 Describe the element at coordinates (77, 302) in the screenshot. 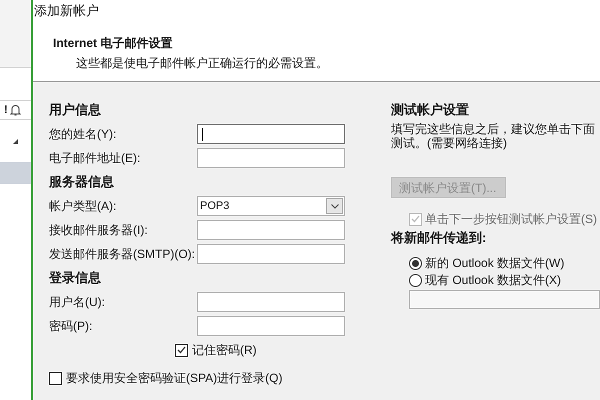

I see `field-label: 用户名(U):` at that location.